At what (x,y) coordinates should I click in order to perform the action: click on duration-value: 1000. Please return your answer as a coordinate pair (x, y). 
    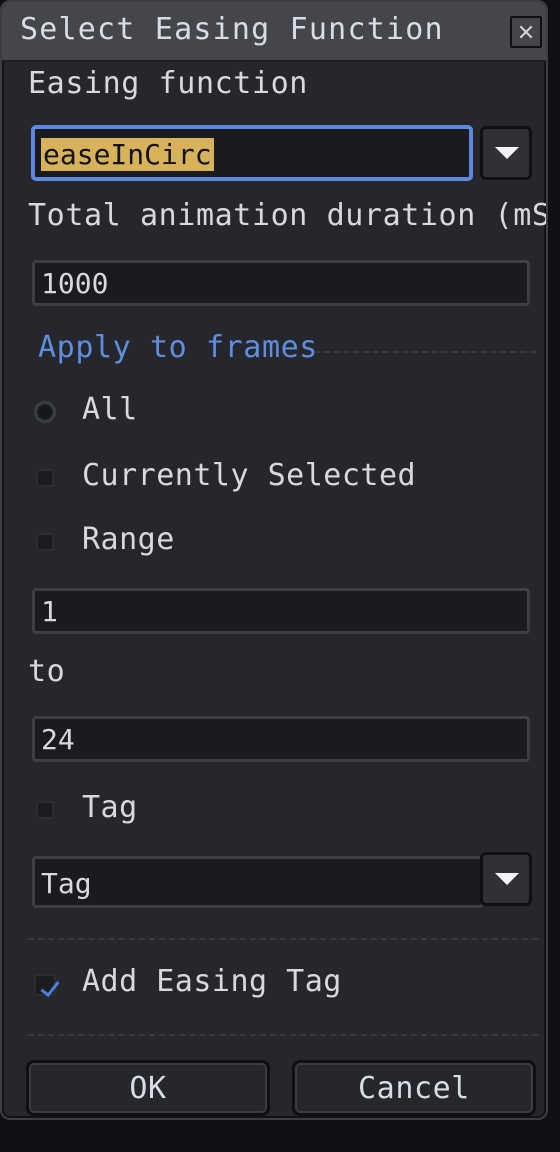
    Looking at the image, I should click on (75, 283).